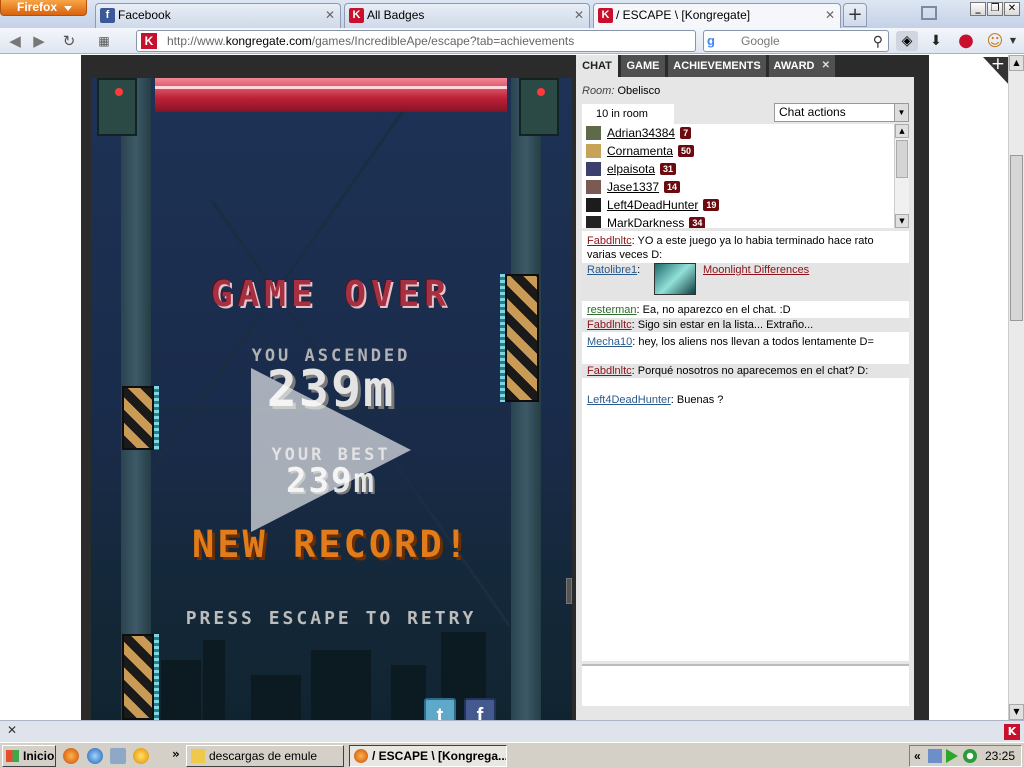 This screenshot has height=768, width=1024. Describe the element at coordinates (936, 41) in the screenshot. I see `download-icon: ⬇` at that location.